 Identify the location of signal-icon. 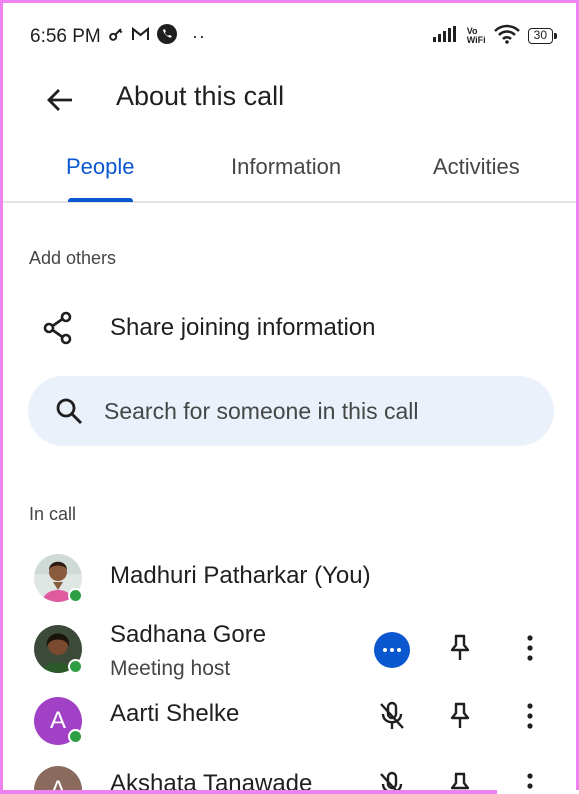
(445, 36).